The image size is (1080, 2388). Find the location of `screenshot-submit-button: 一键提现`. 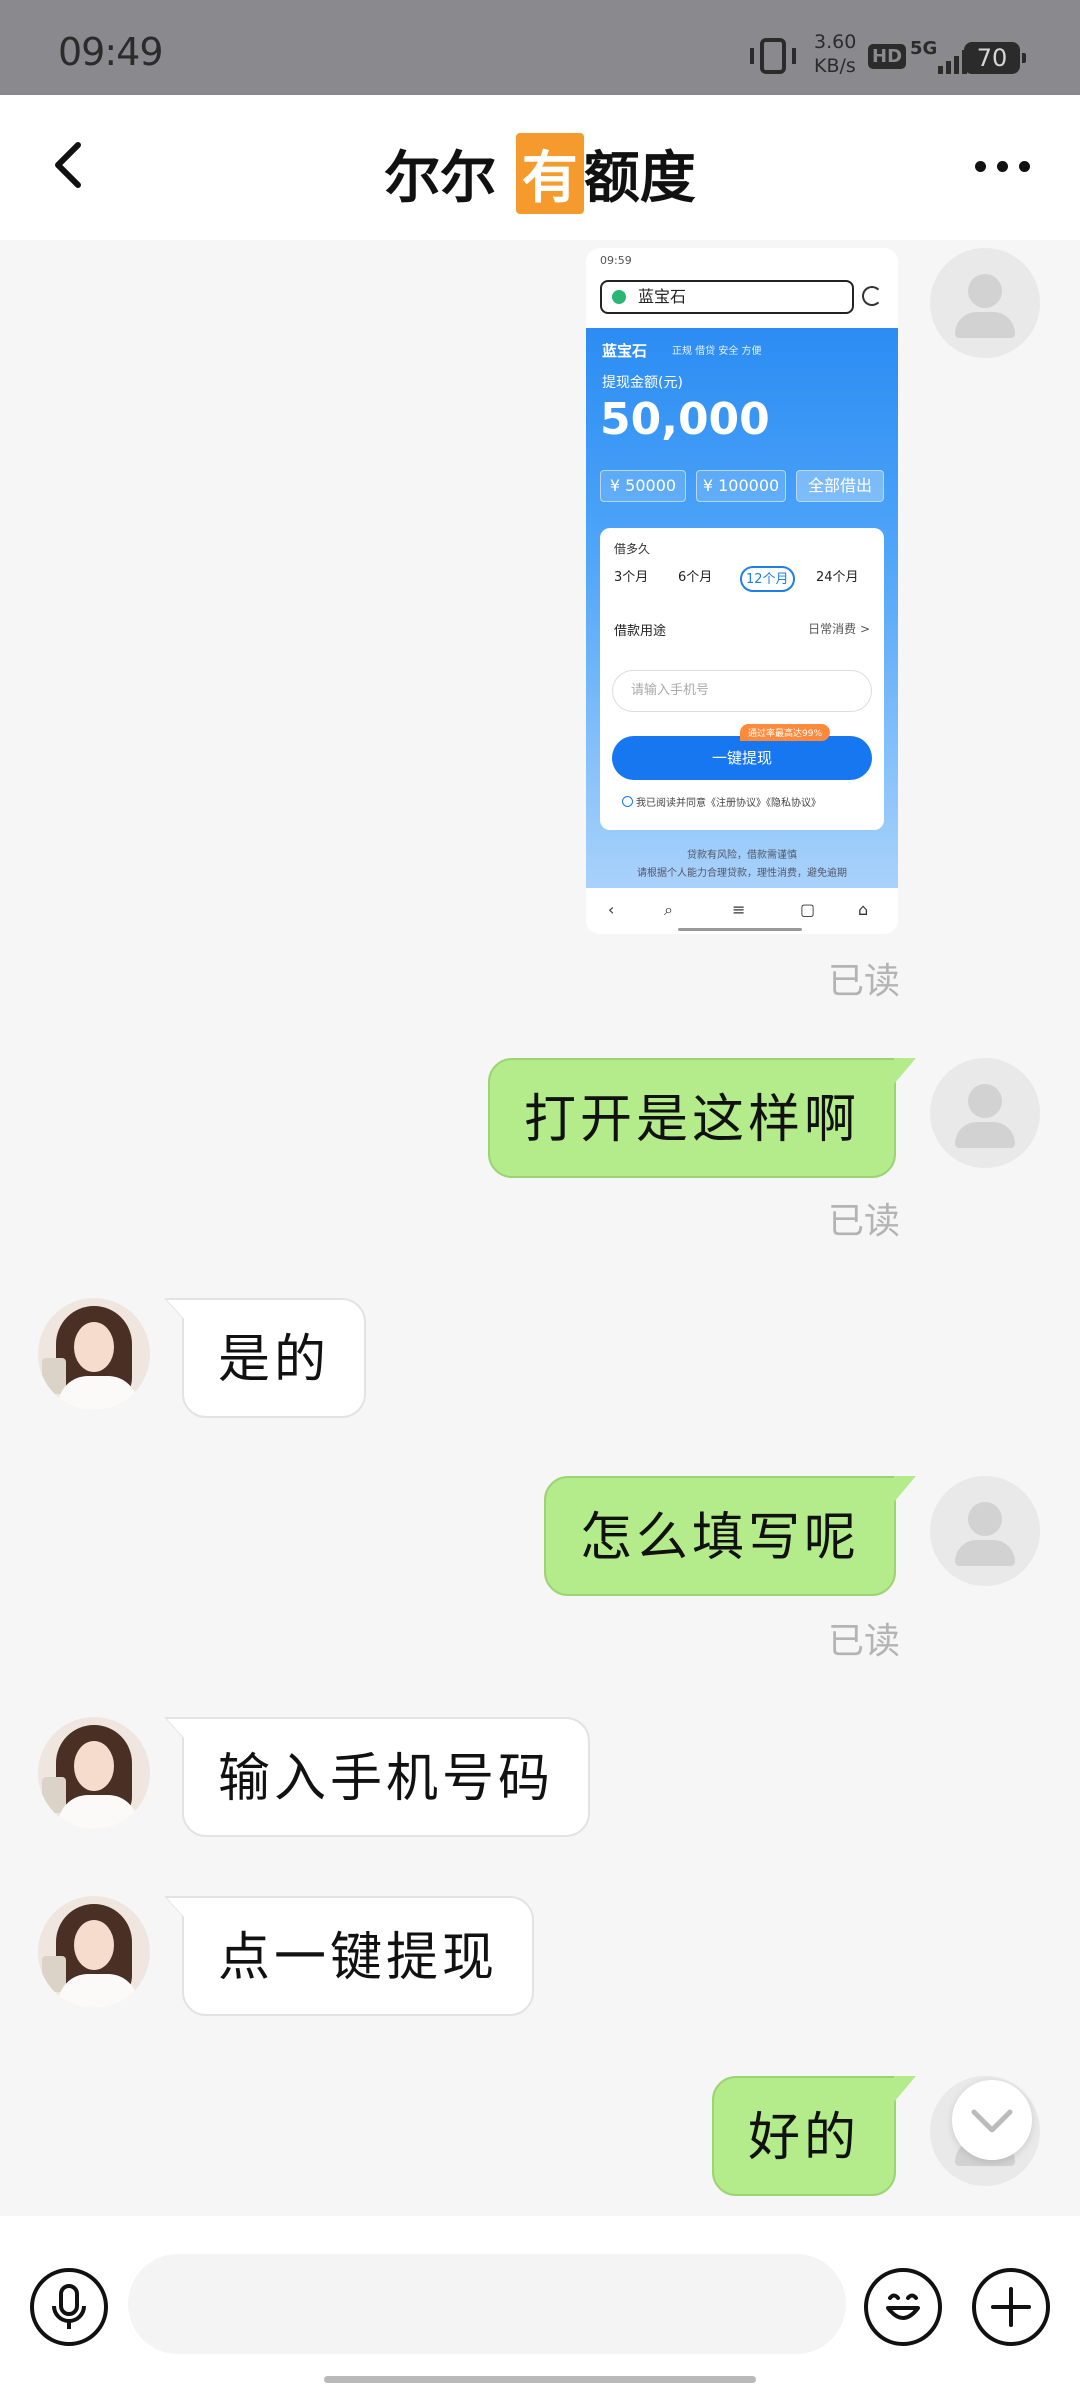

screenshot-submit-button: 一键提现 is located at coordinates (742, 758).